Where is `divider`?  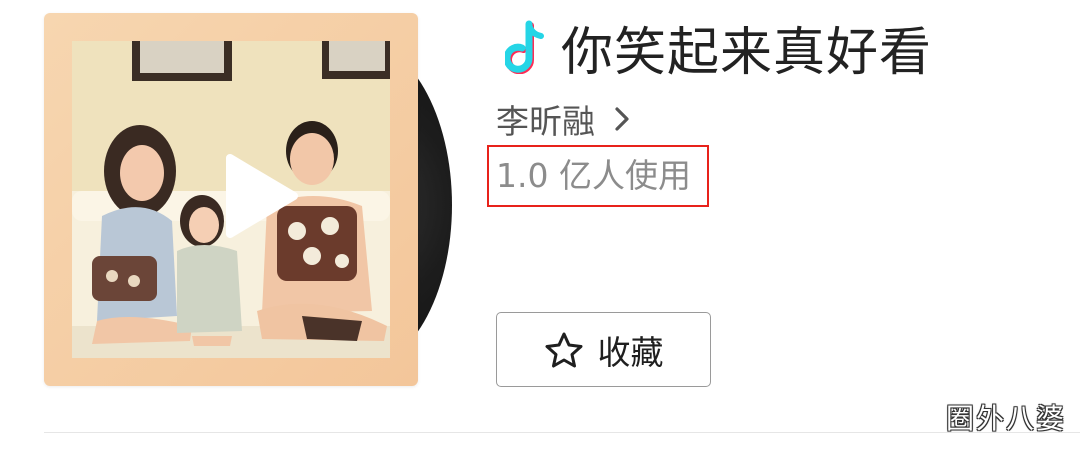
divider is located at coordinates (562, 432).